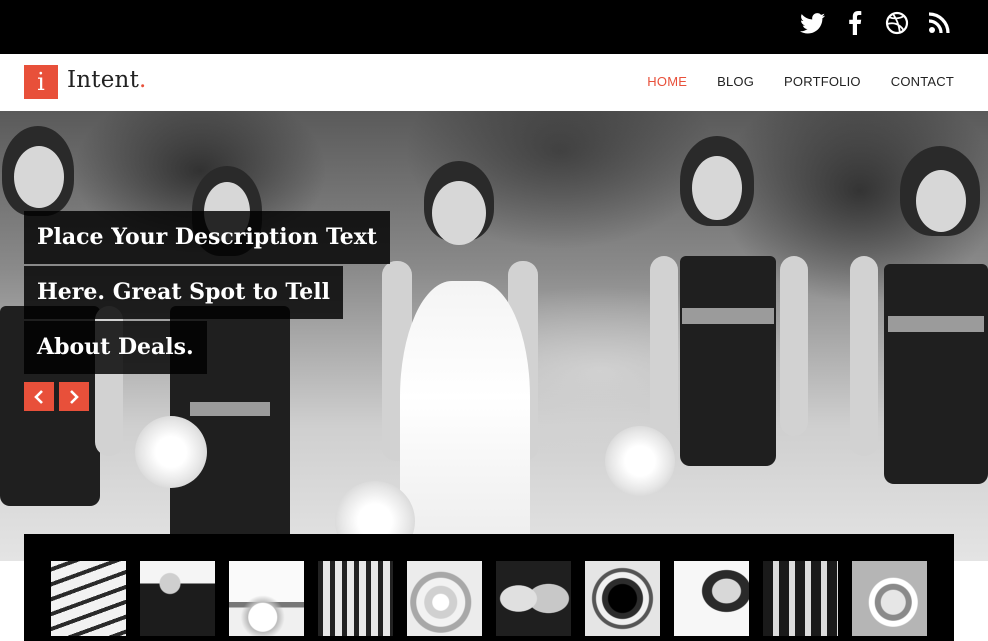 The image size is (988, 641). I want to click on prev-slide-button, so click(39, 396).